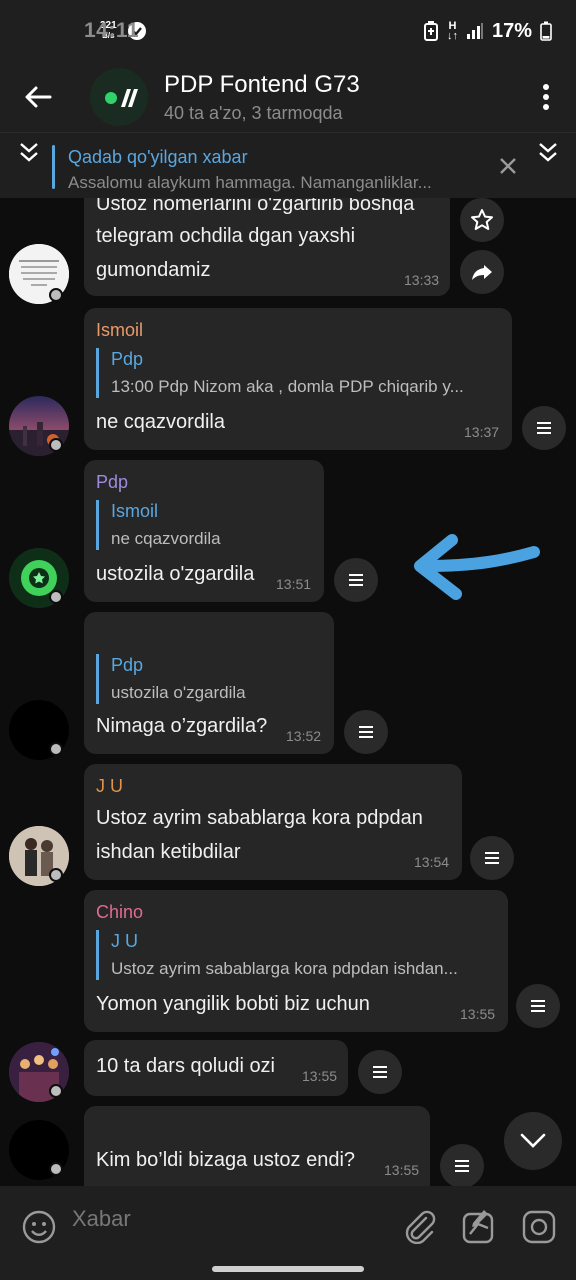  I want to click on message-text: Nimaga o’zgardila?, so click(182, 726).